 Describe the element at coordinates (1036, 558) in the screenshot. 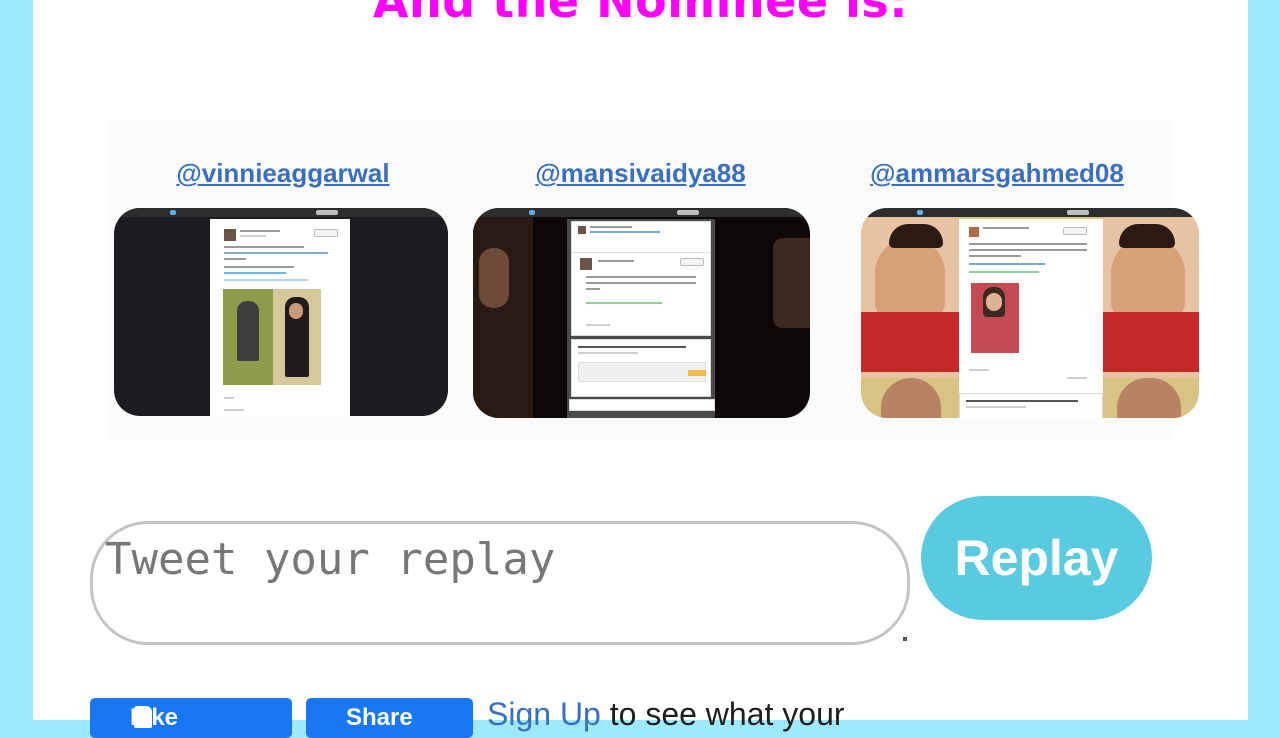

I see `reply-button: Replay` at that location.